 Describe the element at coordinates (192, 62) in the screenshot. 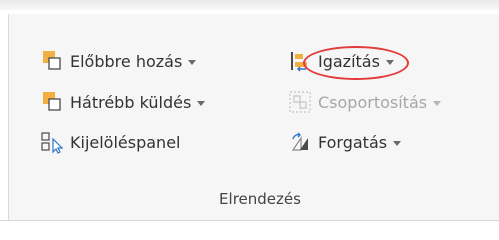

I see `bring-forward-dropdown-arrow-icon` at that location.